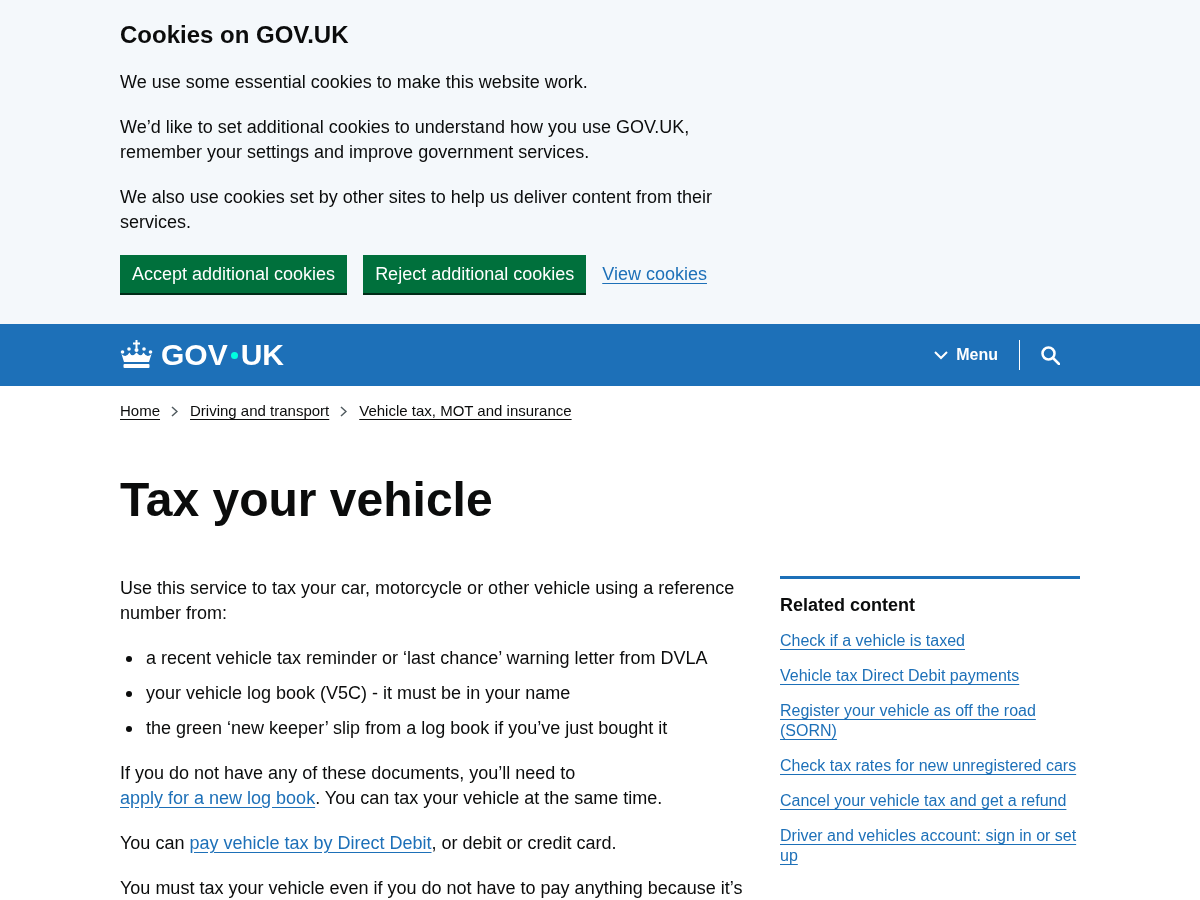 The width and height of the screenshot is (1200, 900). What do you see at coordinates (465, 411) in the screenshot?
I see `breadcrumb-link: Vehicle tax, MOT and insurance` at bounding box center [465, 411].